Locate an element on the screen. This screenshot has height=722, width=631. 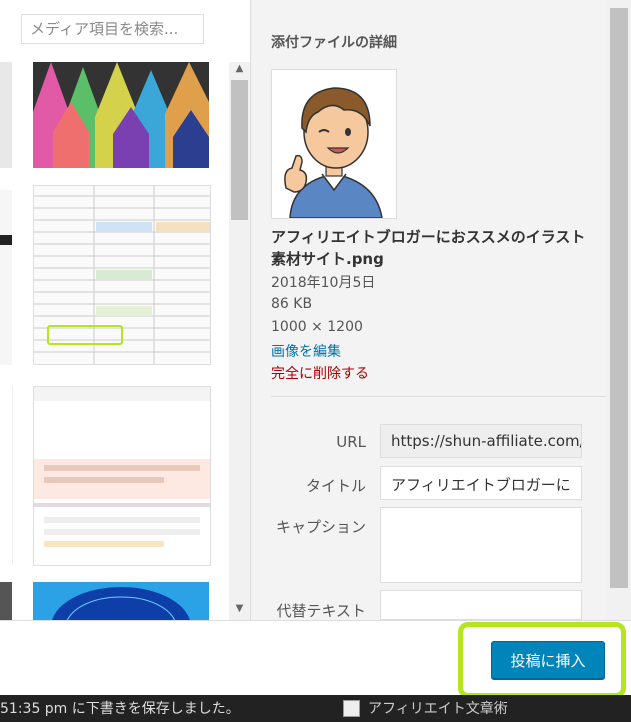
media-thumb-globe is located at coordinates (121, 601).